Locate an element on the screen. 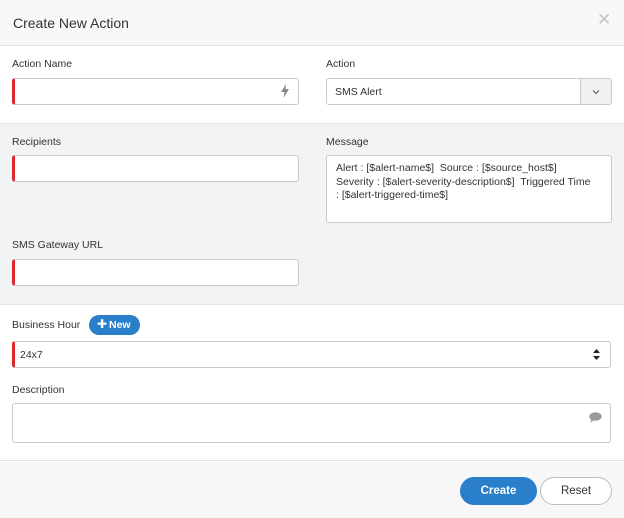 The height and width of the screenshot is (518, 624). new-button-label: New is located at coordinates (120, 325).